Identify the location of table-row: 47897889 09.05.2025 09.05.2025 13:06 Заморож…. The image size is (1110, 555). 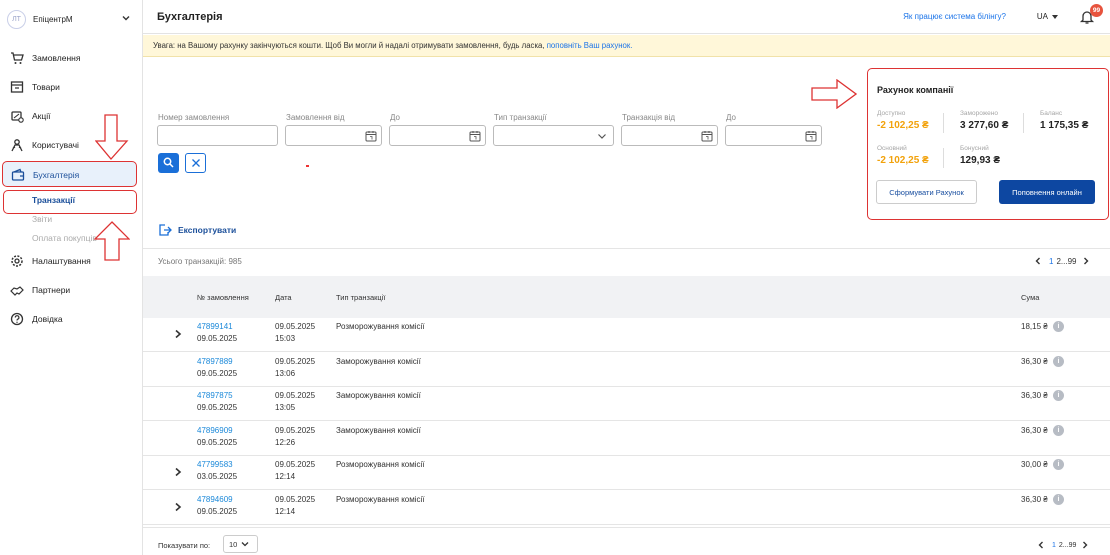
(626, 369).